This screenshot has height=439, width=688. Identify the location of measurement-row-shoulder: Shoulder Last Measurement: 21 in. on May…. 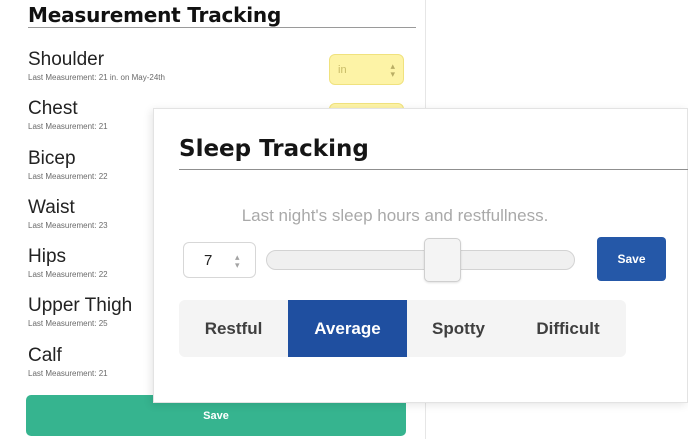
(223, 73).